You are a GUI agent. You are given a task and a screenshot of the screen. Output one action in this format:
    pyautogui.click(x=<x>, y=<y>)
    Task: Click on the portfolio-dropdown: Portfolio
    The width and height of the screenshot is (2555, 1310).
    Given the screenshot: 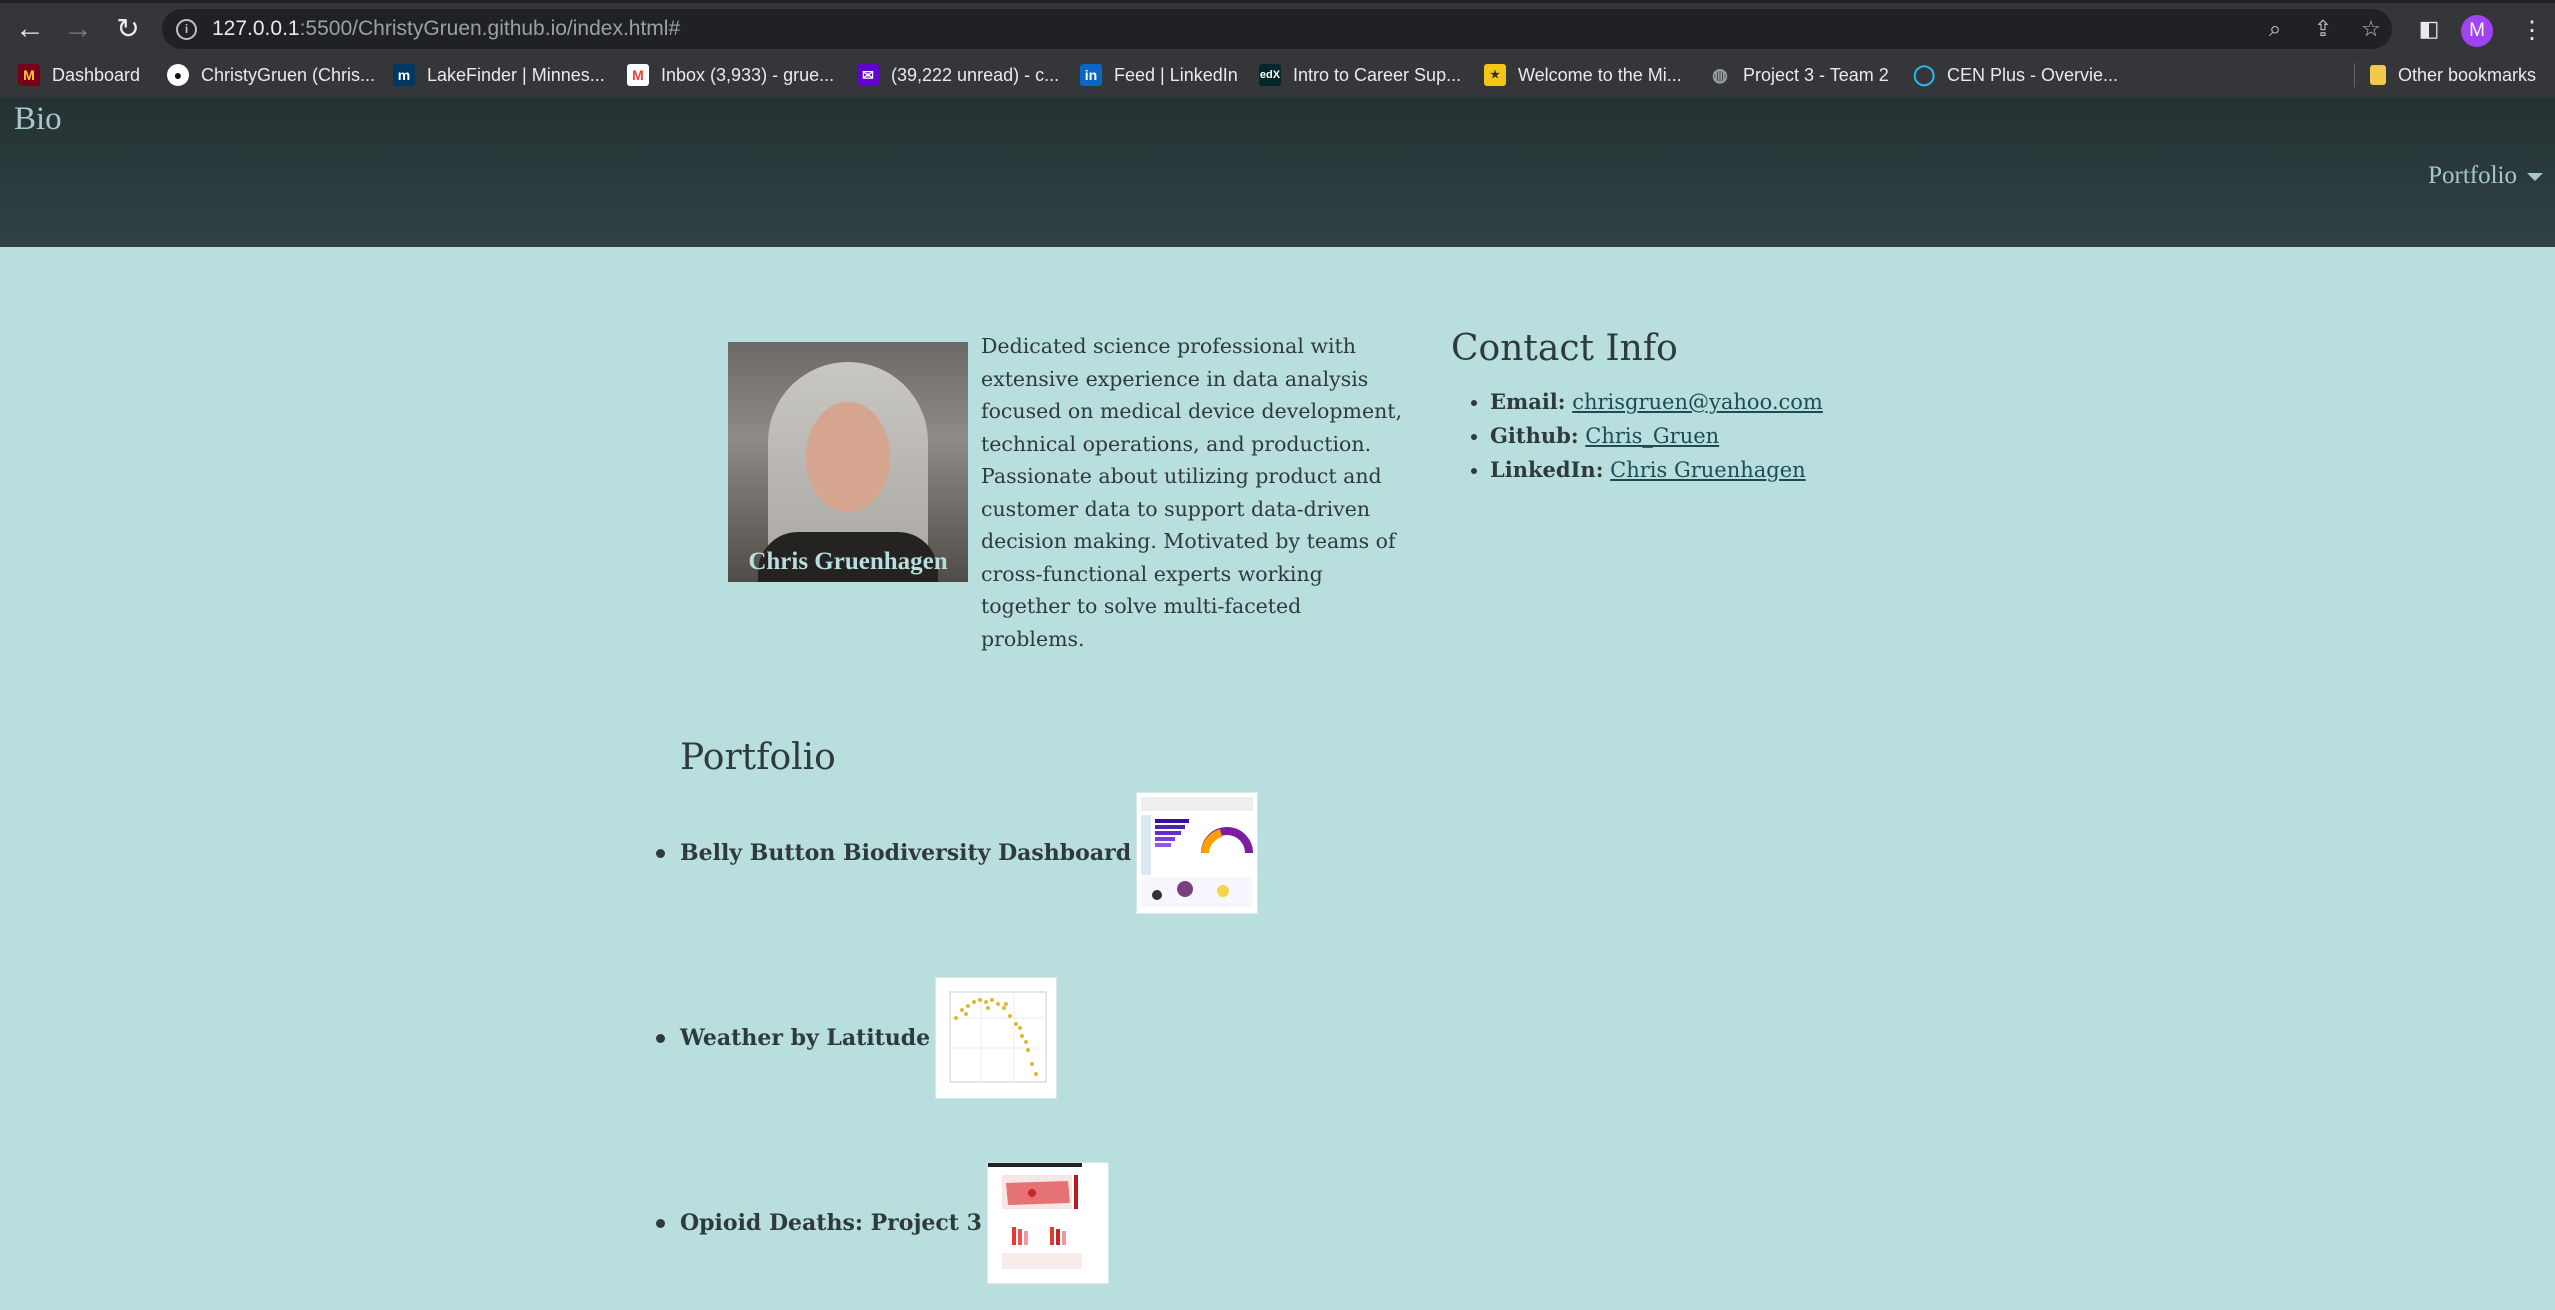 What is the action you would take?
    pyautogui.click(x=2485, y=176)
    